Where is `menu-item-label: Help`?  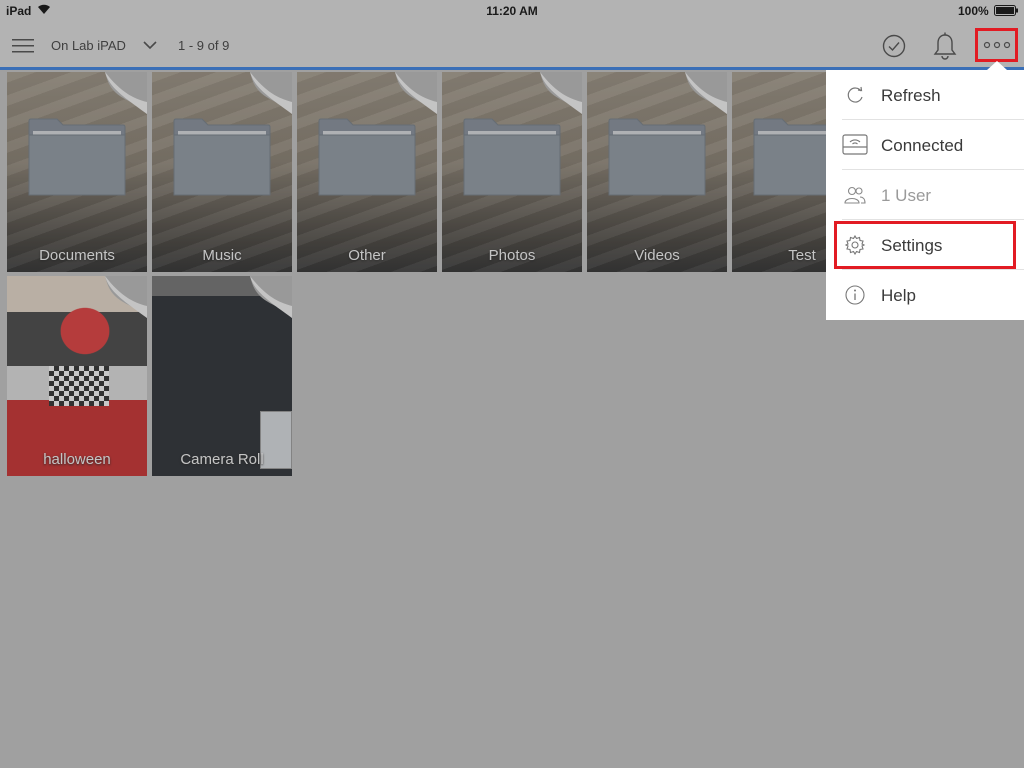
menu-item-label: Help is located at coordinates (898, 295).